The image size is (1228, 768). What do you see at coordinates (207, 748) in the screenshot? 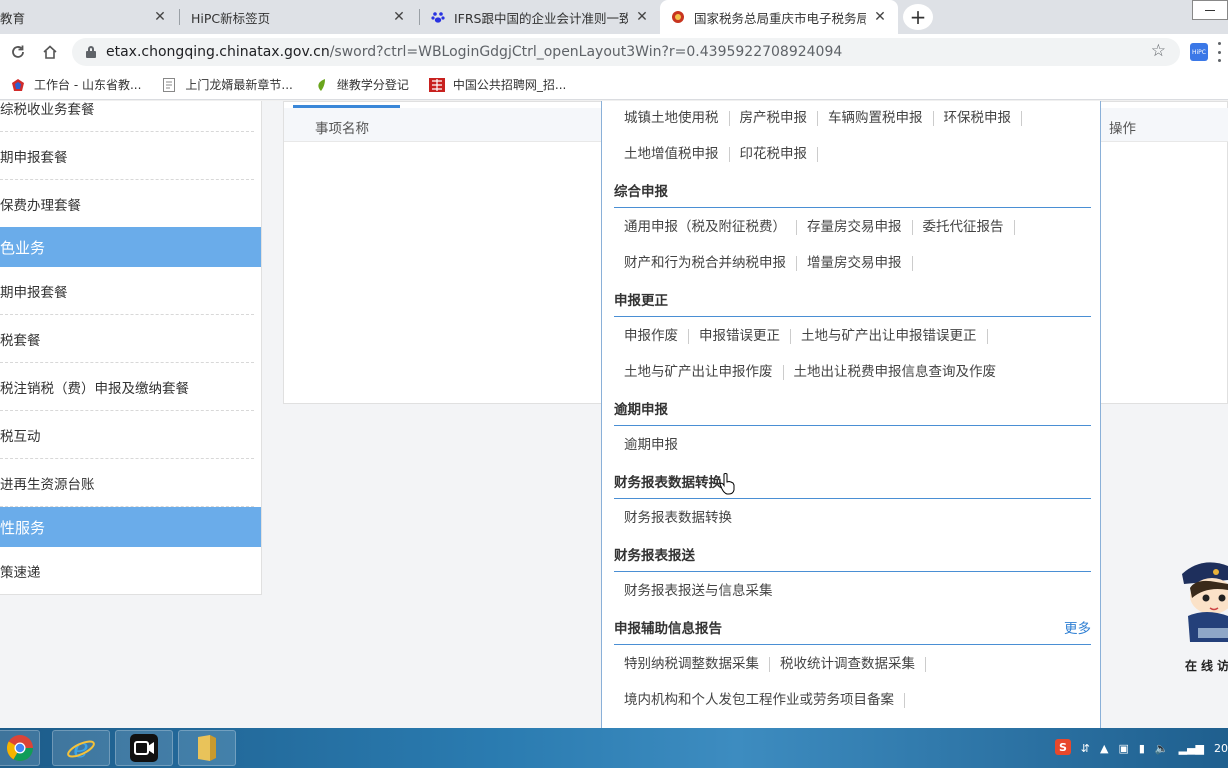
I see `file-explorer-taskbar-icon` at bounding box center [207, 748].